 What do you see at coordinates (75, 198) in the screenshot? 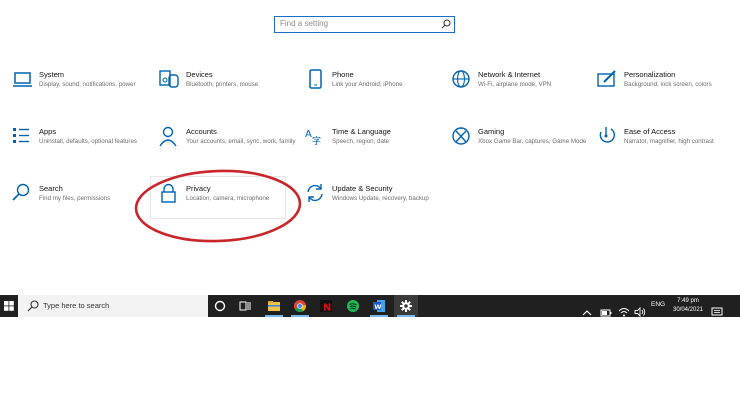
I see `category-desc: Find my files, permissions` at bounding box center [75, 198].